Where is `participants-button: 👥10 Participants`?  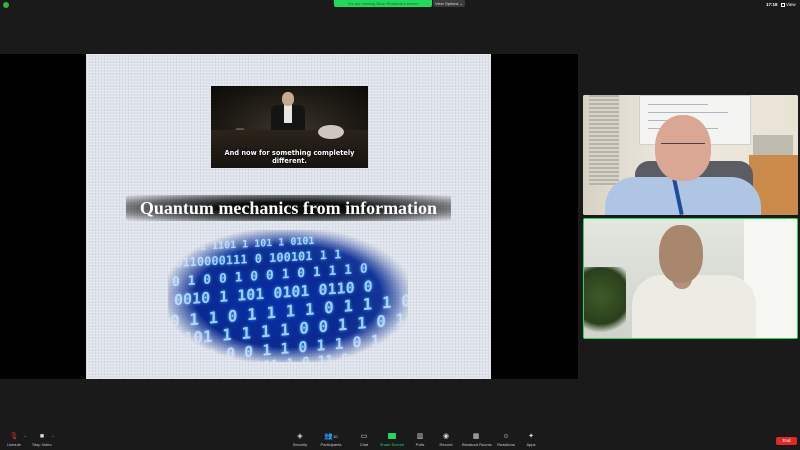 participants-button: 👥10 Participants is located at coordinates (331, 439).